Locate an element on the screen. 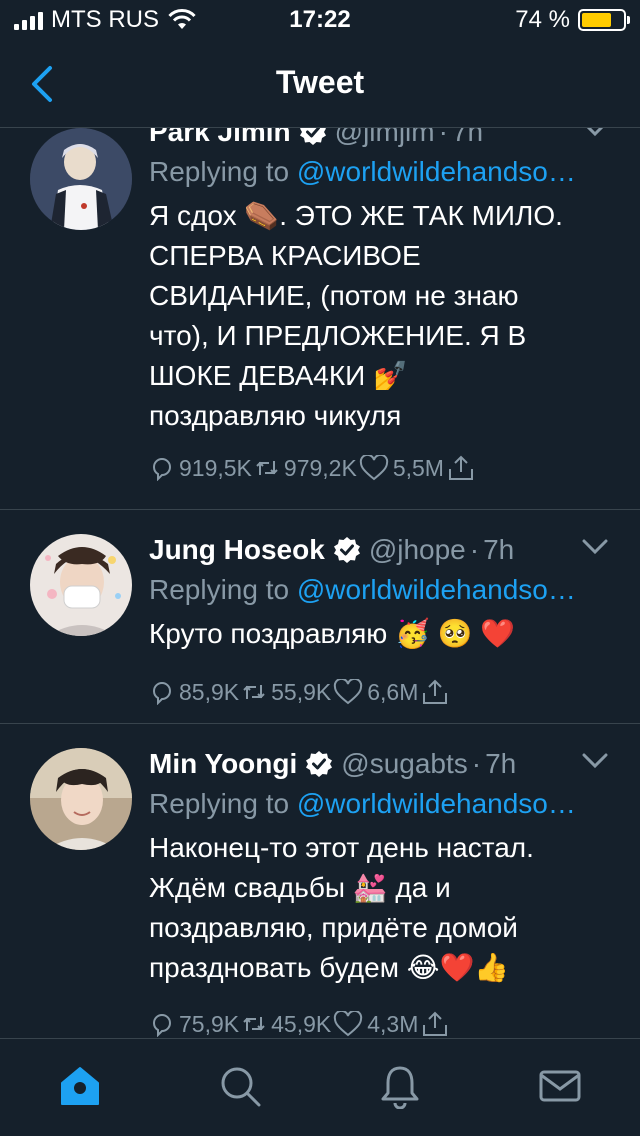  tweet-text-line: что), И ПРЕДЛОЖЕНИЕ. Я В is located at coordinates (338, 335).